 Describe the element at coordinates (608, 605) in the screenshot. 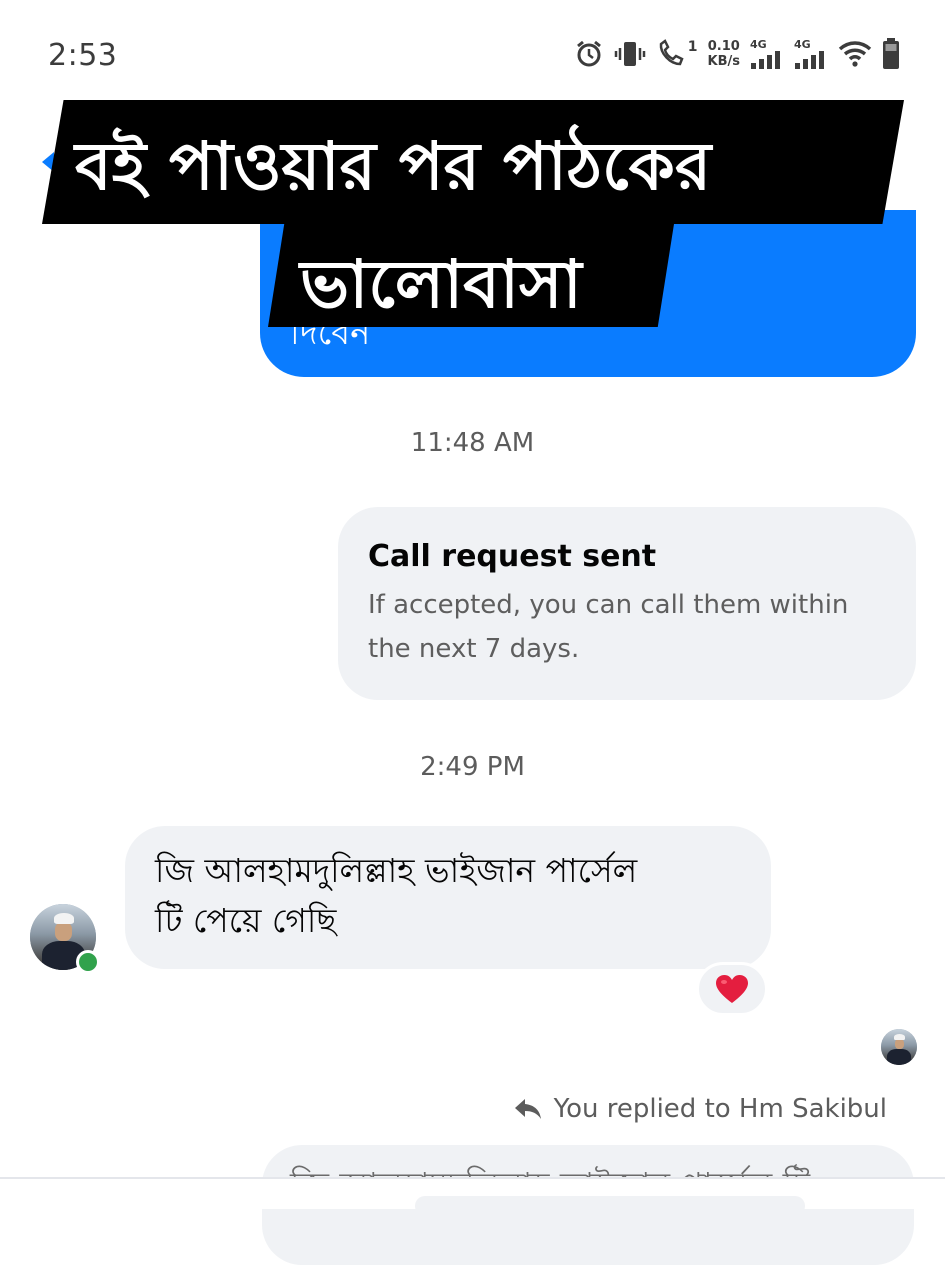

I see `call-request-body-line-1: If accepted, you can call them within` at that location.